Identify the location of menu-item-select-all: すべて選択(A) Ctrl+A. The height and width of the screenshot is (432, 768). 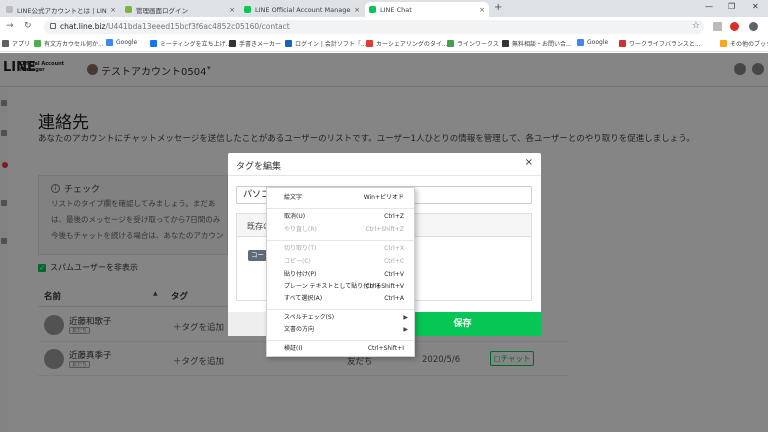
(340, 298).